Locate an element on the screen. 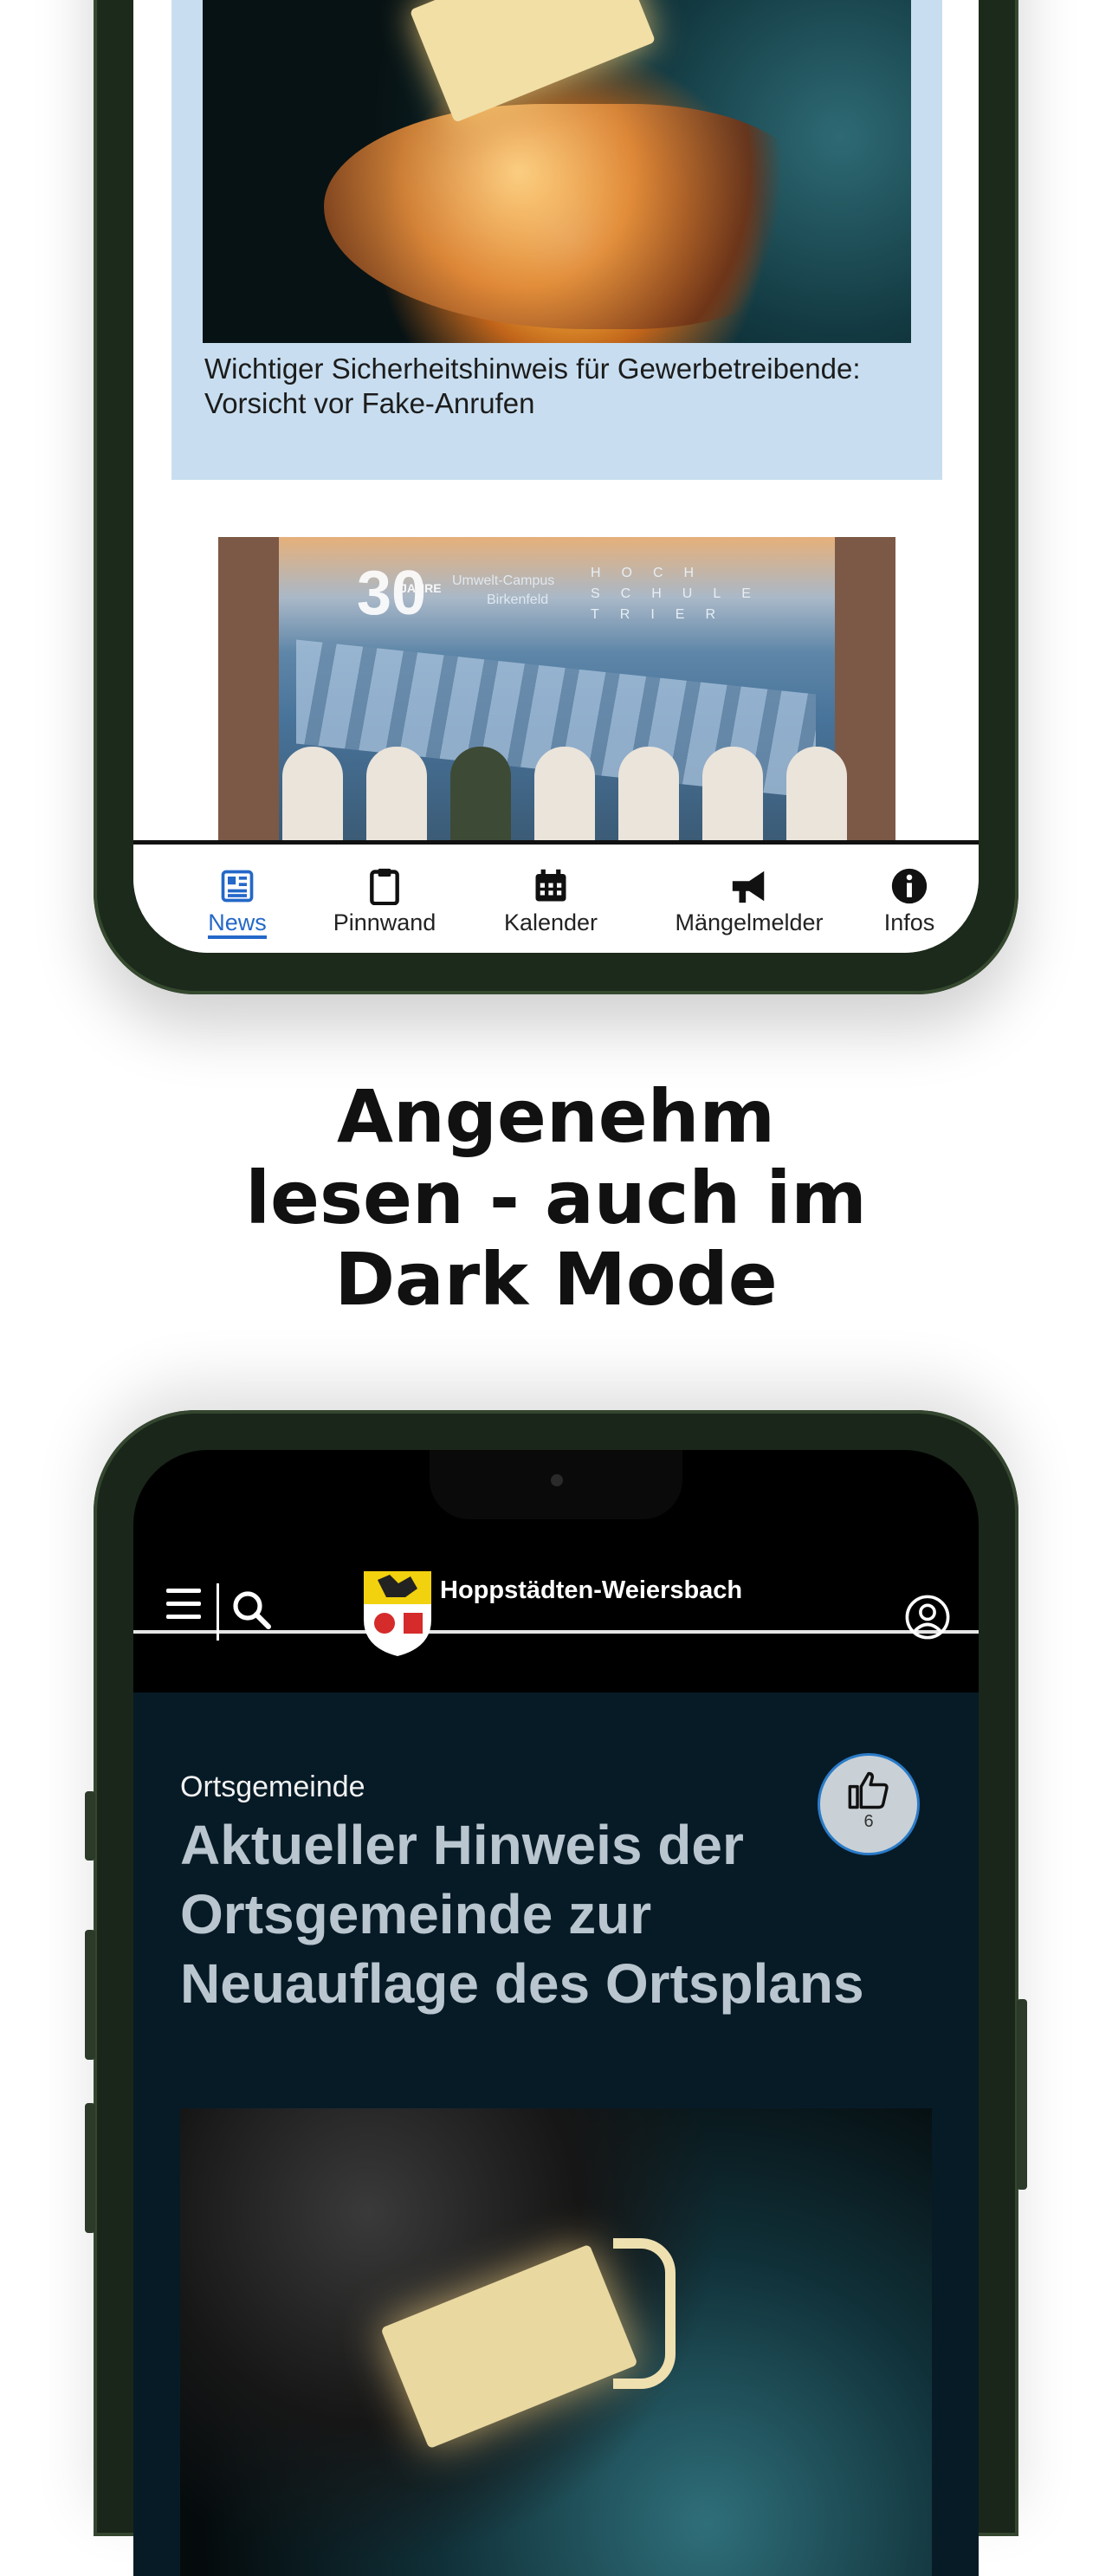  like-button: 6 is located at coordinates (869, 1804).